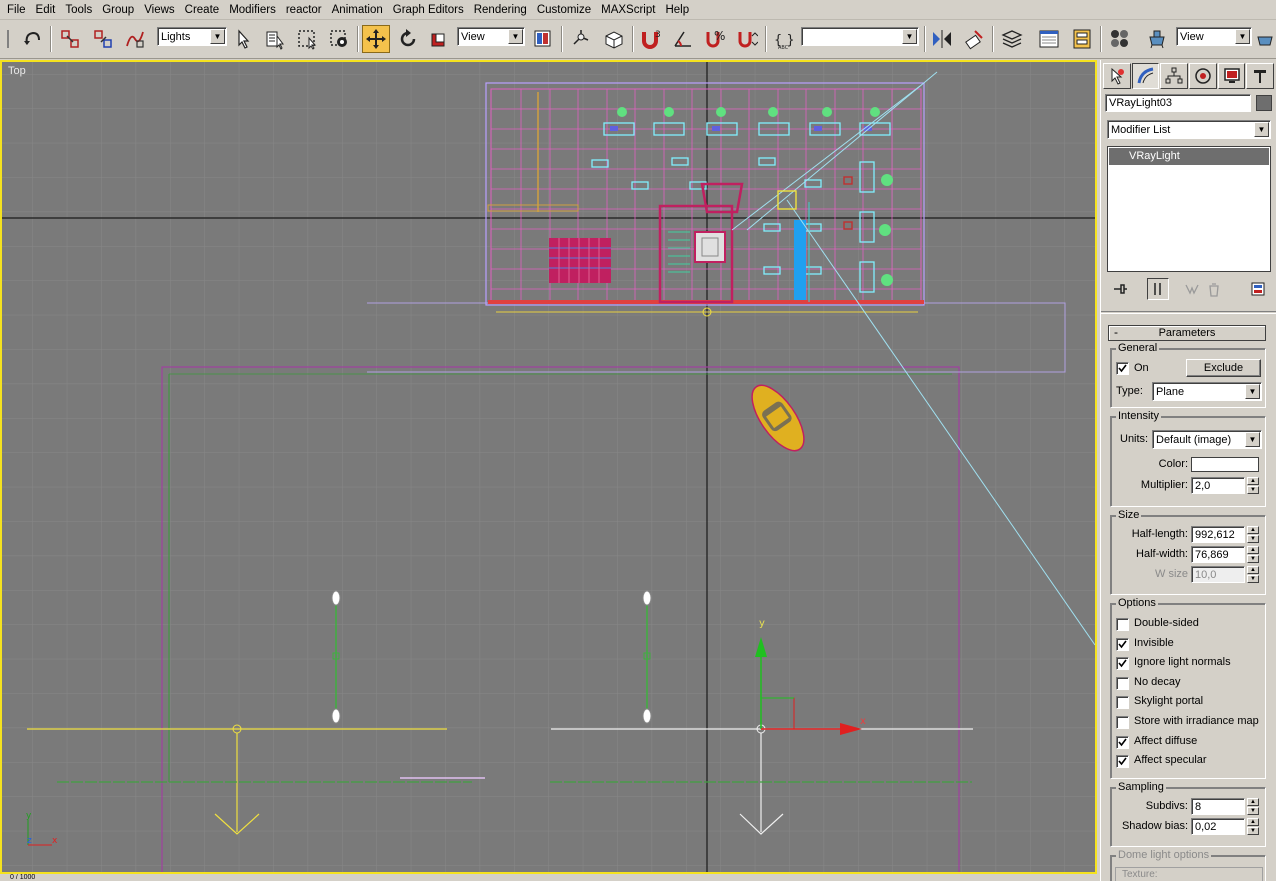 This screenshot has height=881, width=1276. I want to click on configure-modifier-sets-button, so click(1258, 289).